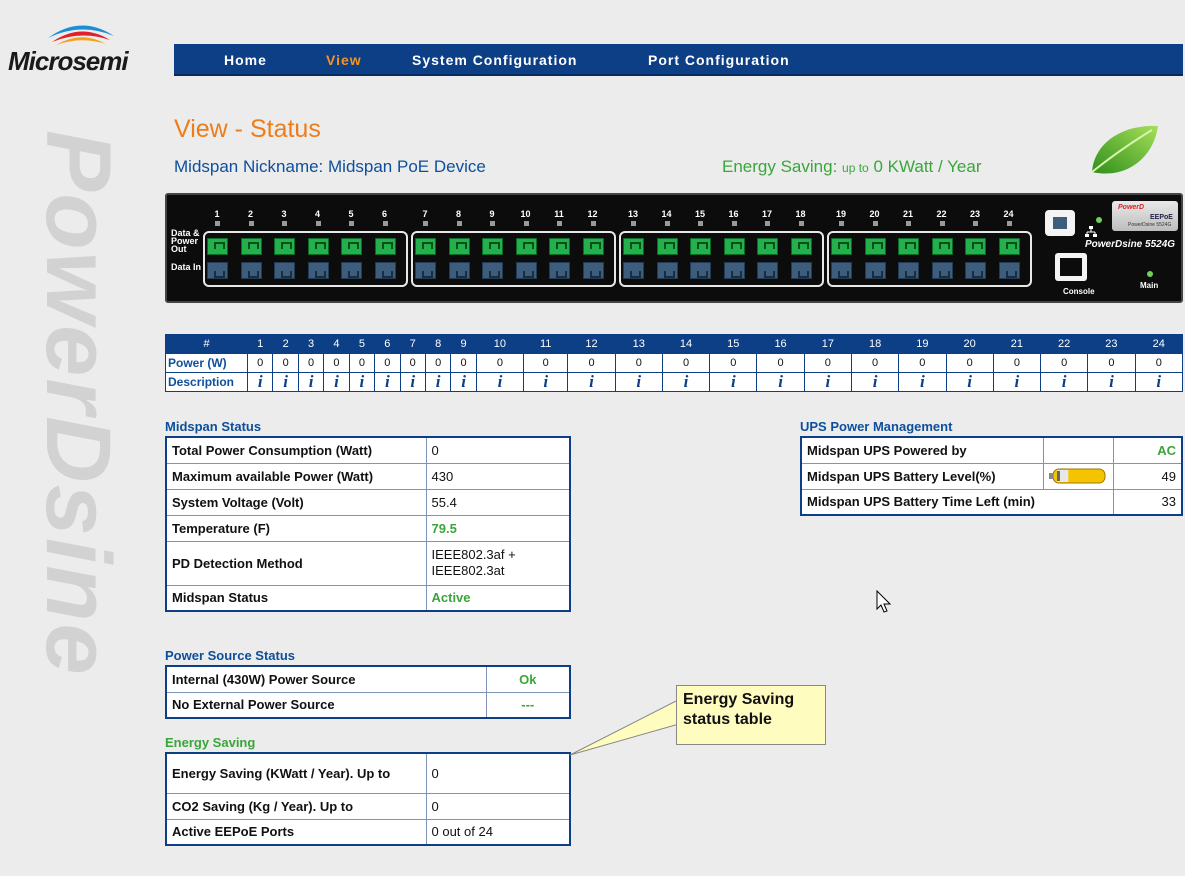 The height and width of the screenshot is (876, 1185). I want to click on device-port-number: 15, so click(699, 214).